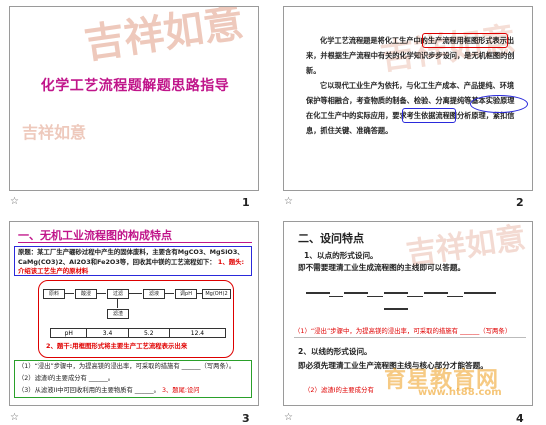 This screenshot has height=425, width=546. I want to click on flow-note: 2、题干:用框图形式将主要生产工艺流程表示出来, so click(117, 346).